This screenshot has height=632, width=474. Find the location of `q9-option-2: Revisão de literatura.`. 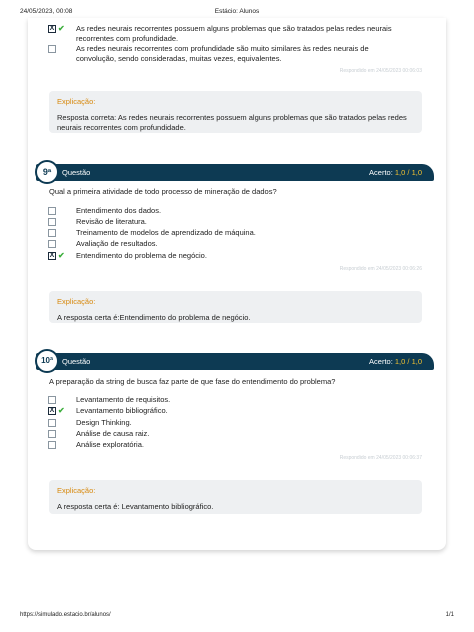

q9-option-2: Revisão de literatura. is located at coordinates (227, 222).